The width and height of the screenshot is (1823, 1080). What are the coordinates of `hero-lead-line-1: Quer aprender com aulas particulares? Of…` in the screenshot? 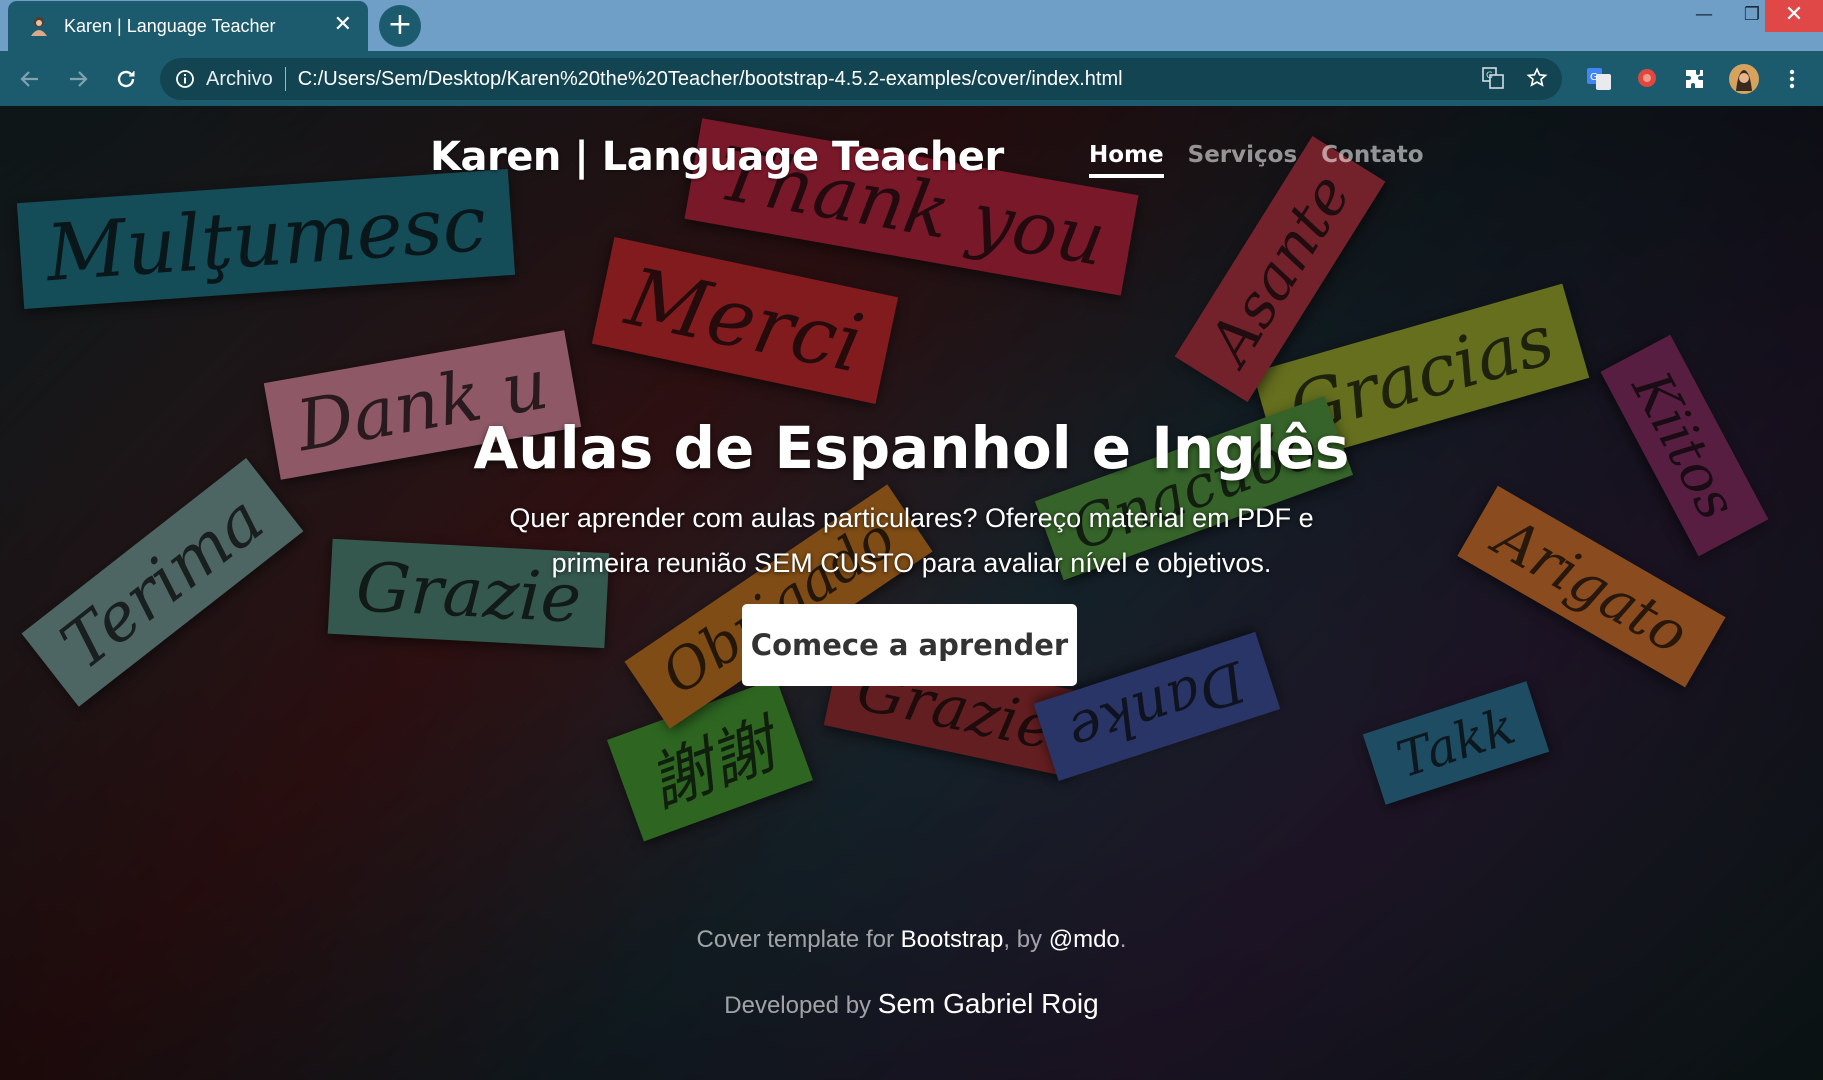 It's located at (911, 518).